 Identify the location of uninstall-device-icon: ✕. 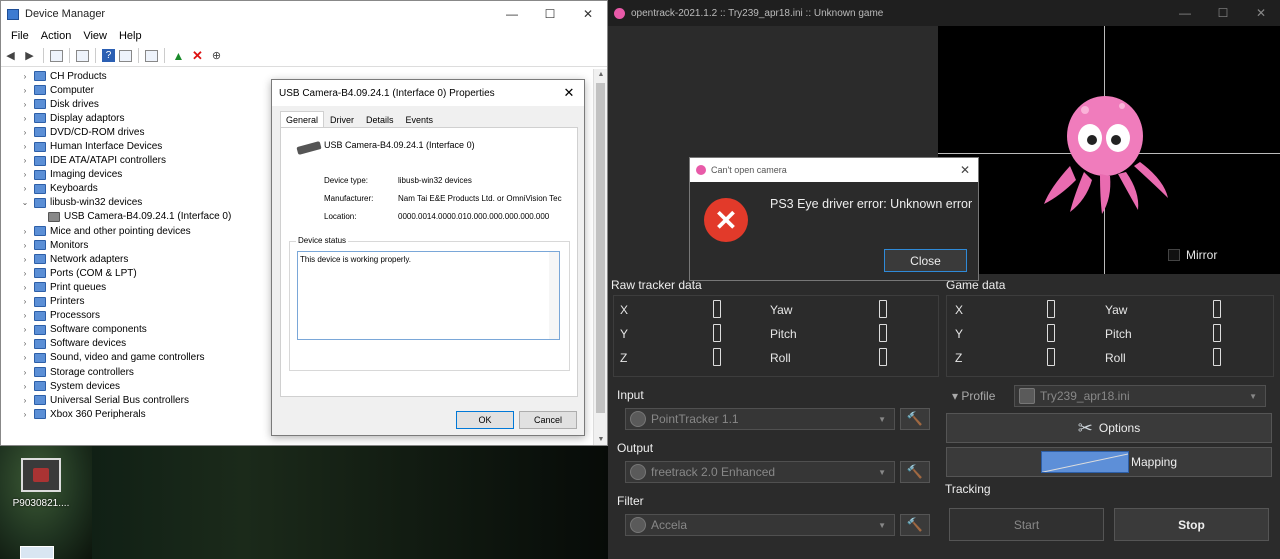
(197, 55).